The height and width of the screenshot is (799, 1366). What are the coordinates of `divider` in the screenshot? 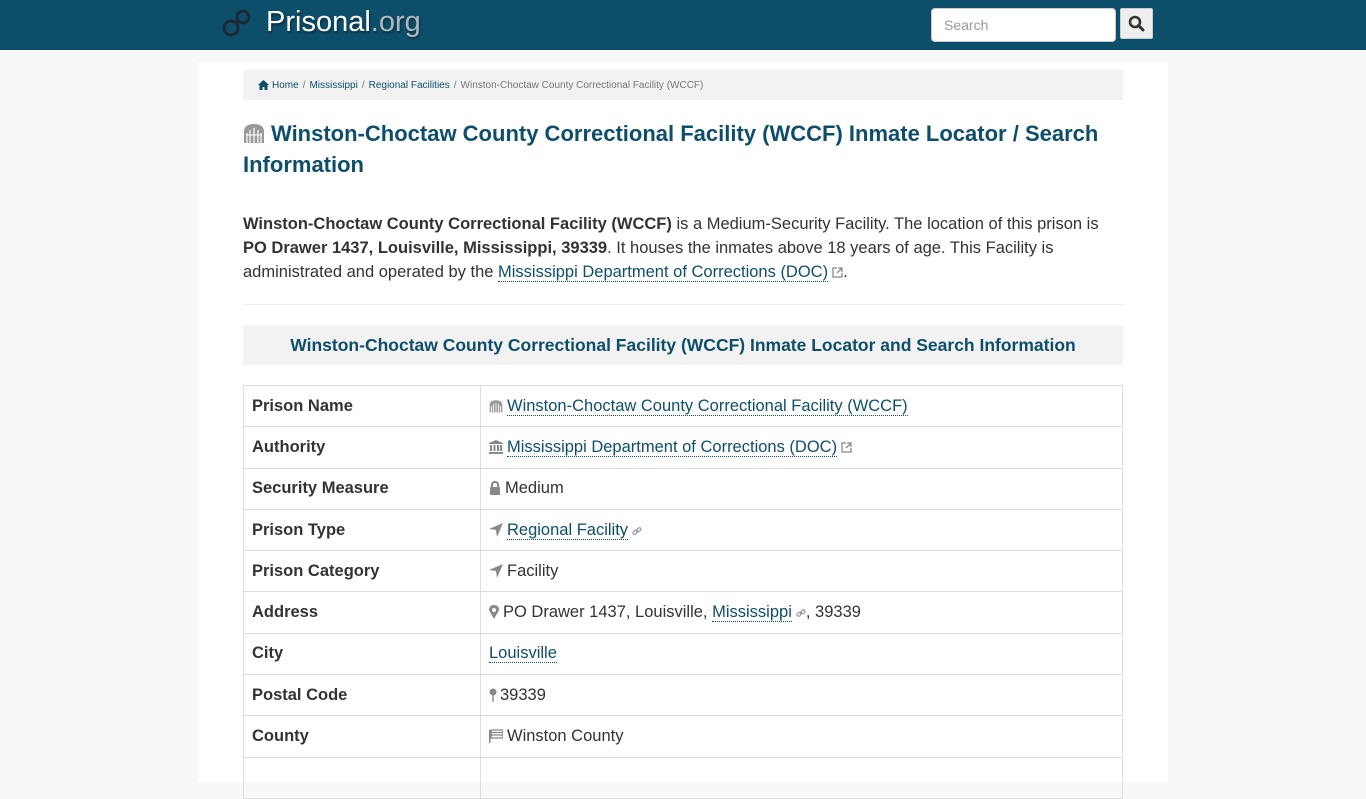 It's located at (683, 304).